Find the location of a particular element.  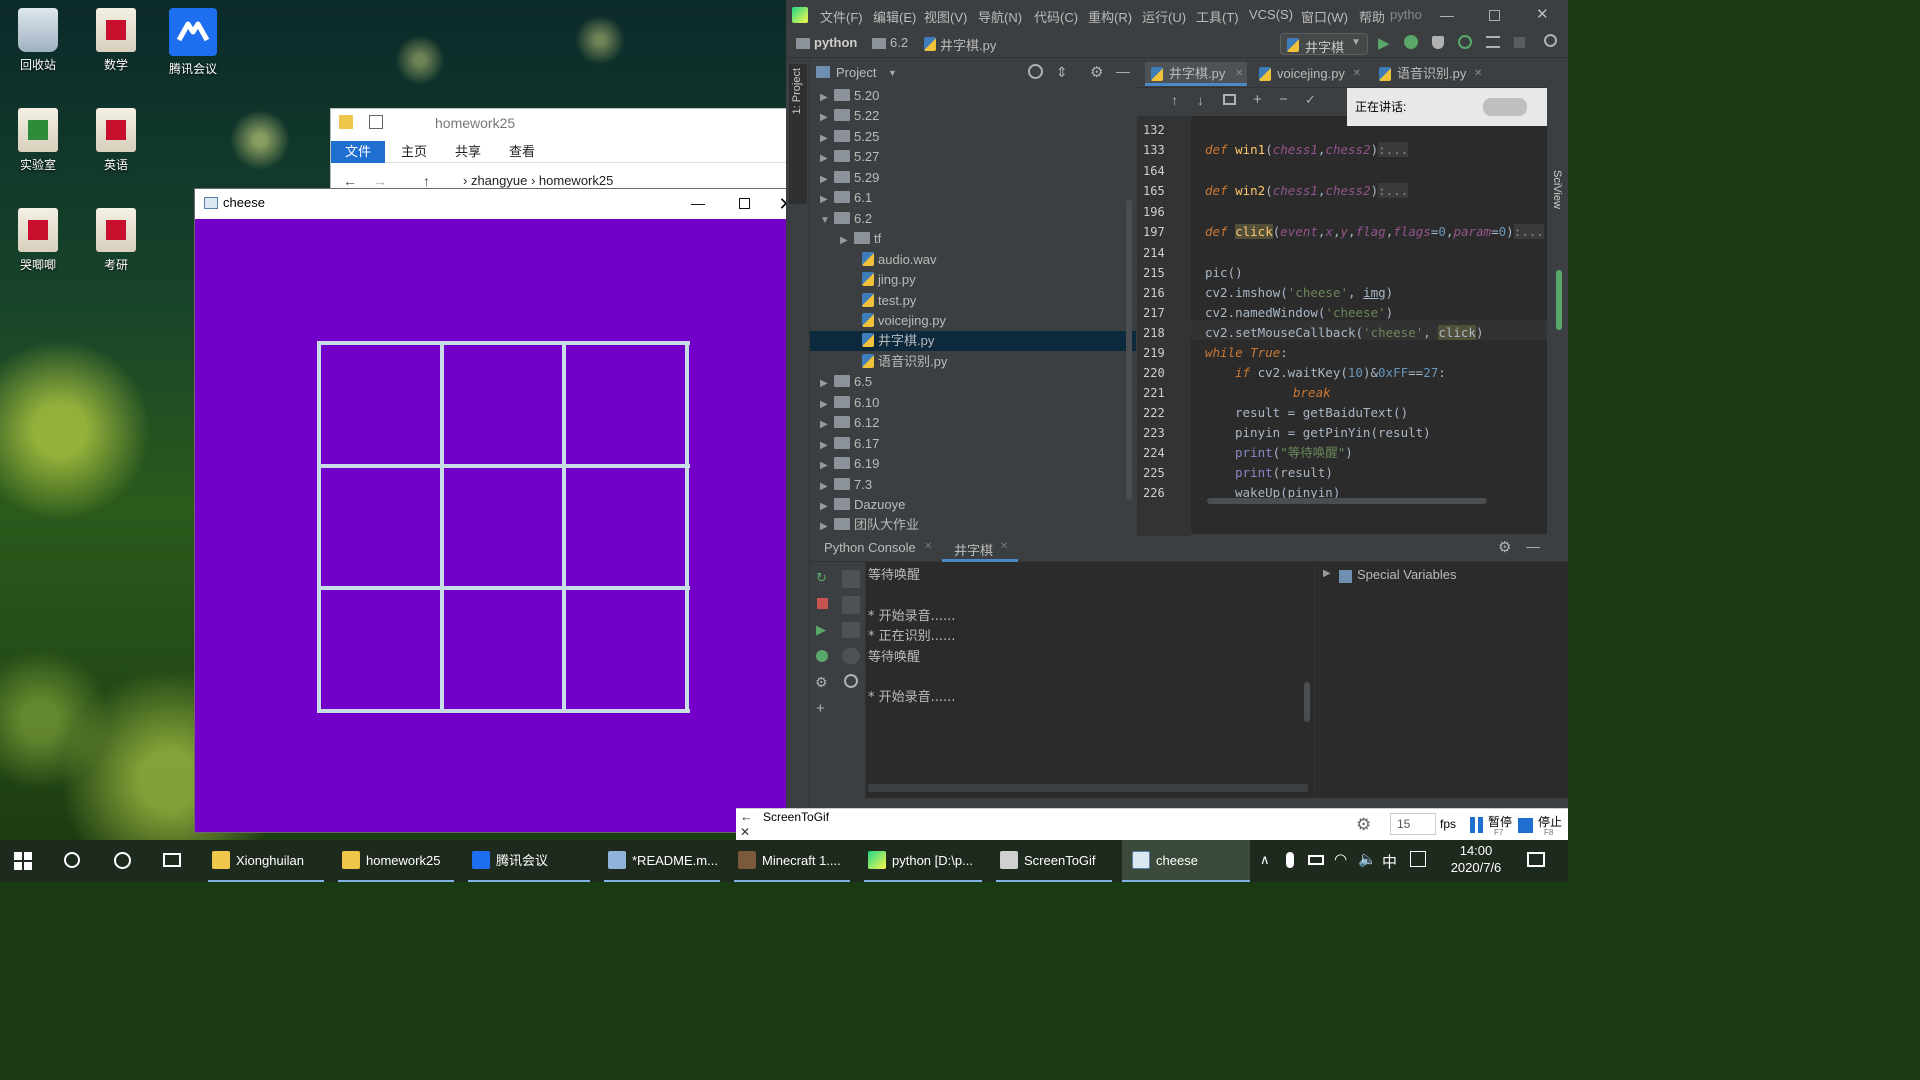

explorer-tab-home: 主页 is located at coordinates (414, 152).